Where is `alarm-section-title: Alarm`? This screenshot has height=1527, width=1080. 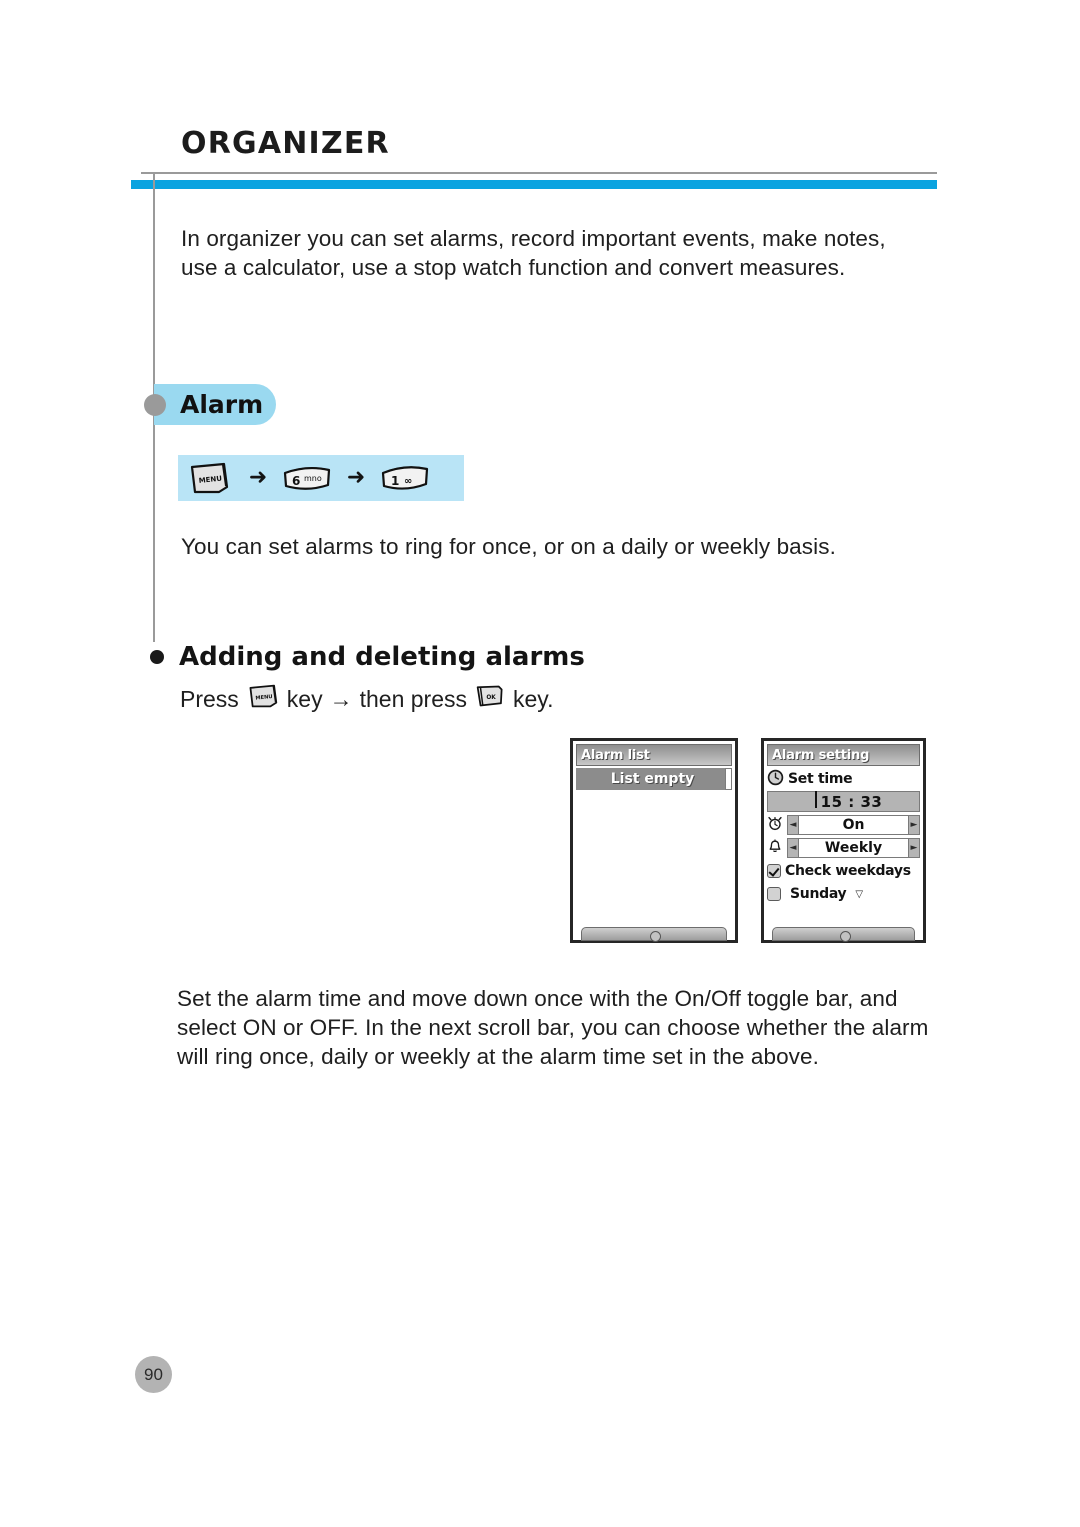 alarm-section-title: Alarm is located at coordinates (222, 404).